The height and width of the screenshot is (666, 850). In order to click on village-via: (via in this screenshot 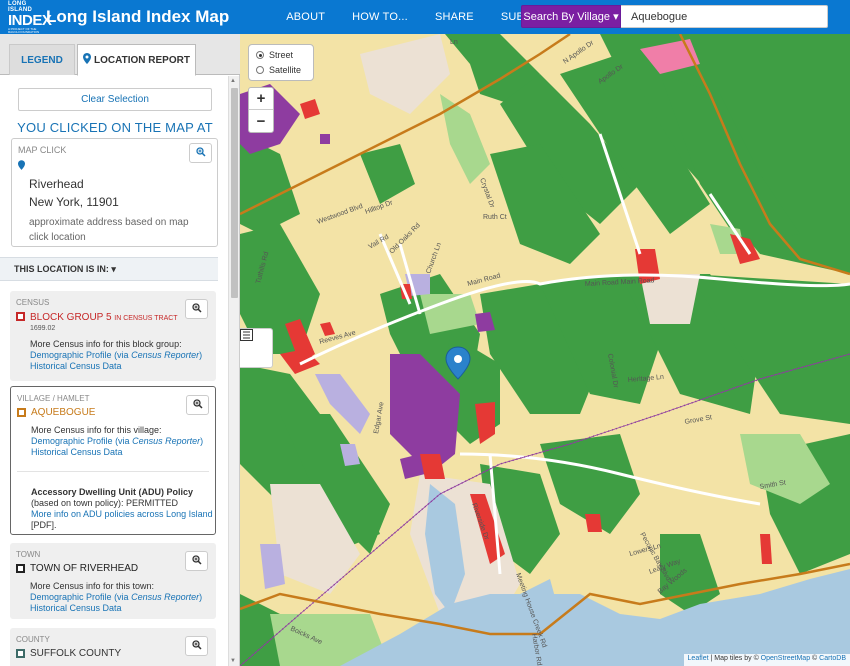, I will do `click(122, 441)`.